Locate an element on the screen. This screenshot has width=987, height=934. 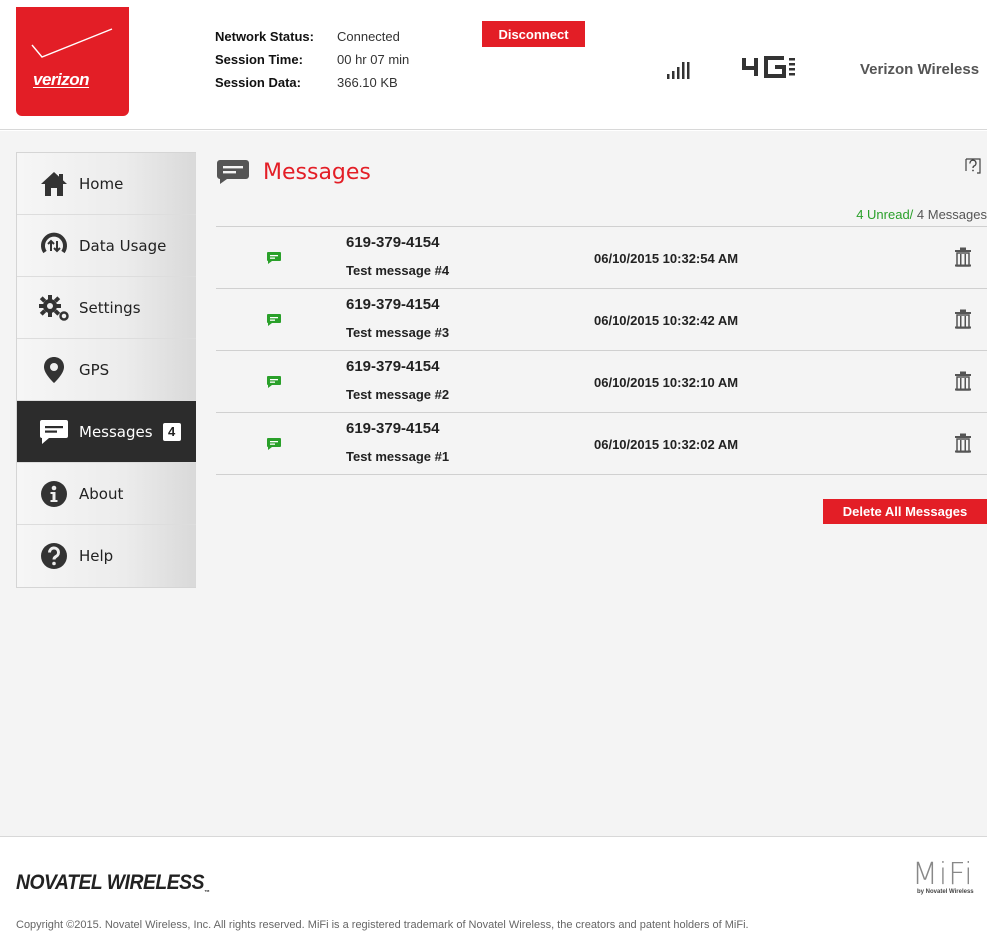
sidebar-item-label: Data Usage is located at coordinates (123, 245).